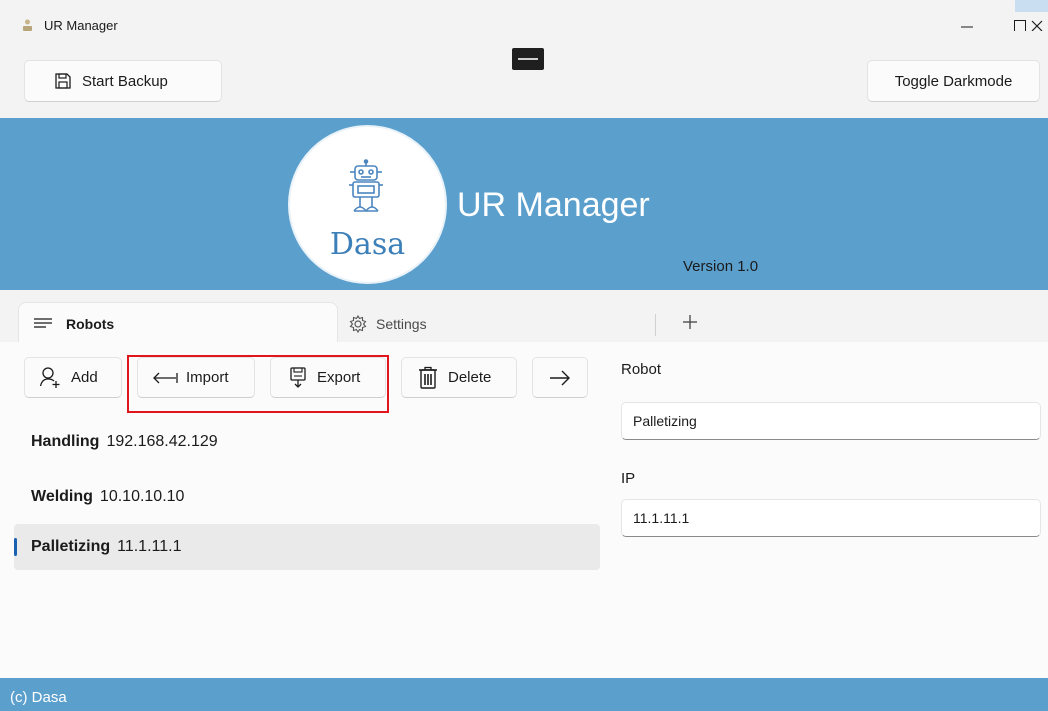  What do you see at coordinates (721, 266) in the screenshot?
I see `version-label: Version 1.0` at bounding box center [721, 266].